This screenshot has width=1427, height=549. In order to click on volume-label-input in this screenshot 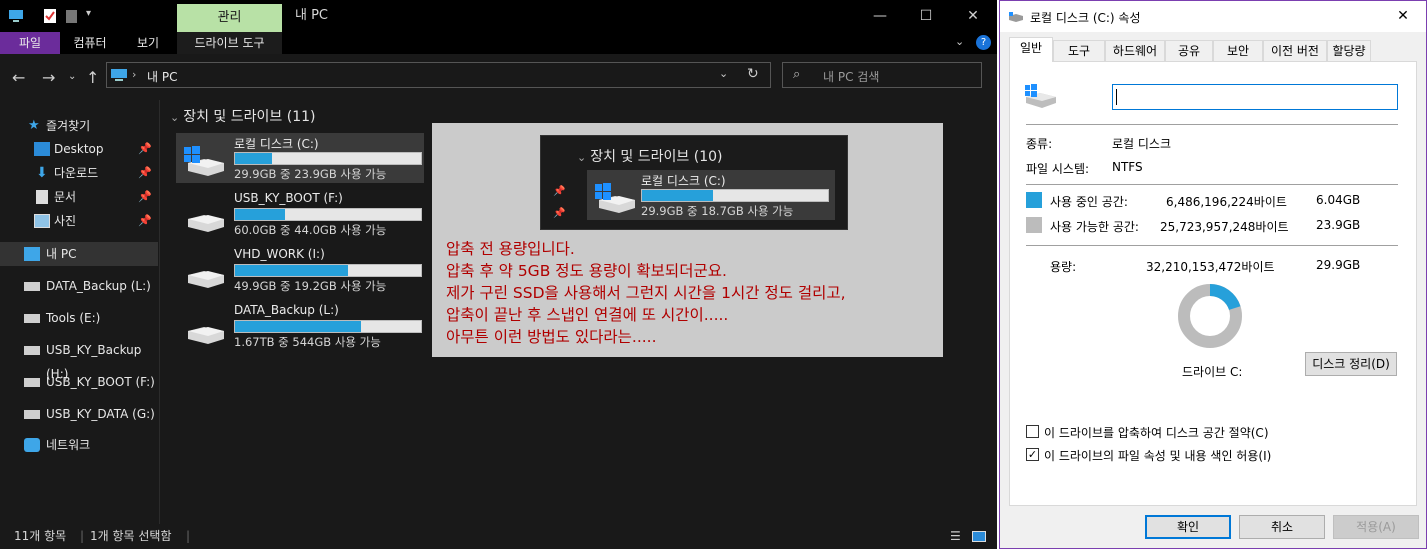, I will do `click(1255, 97)`.